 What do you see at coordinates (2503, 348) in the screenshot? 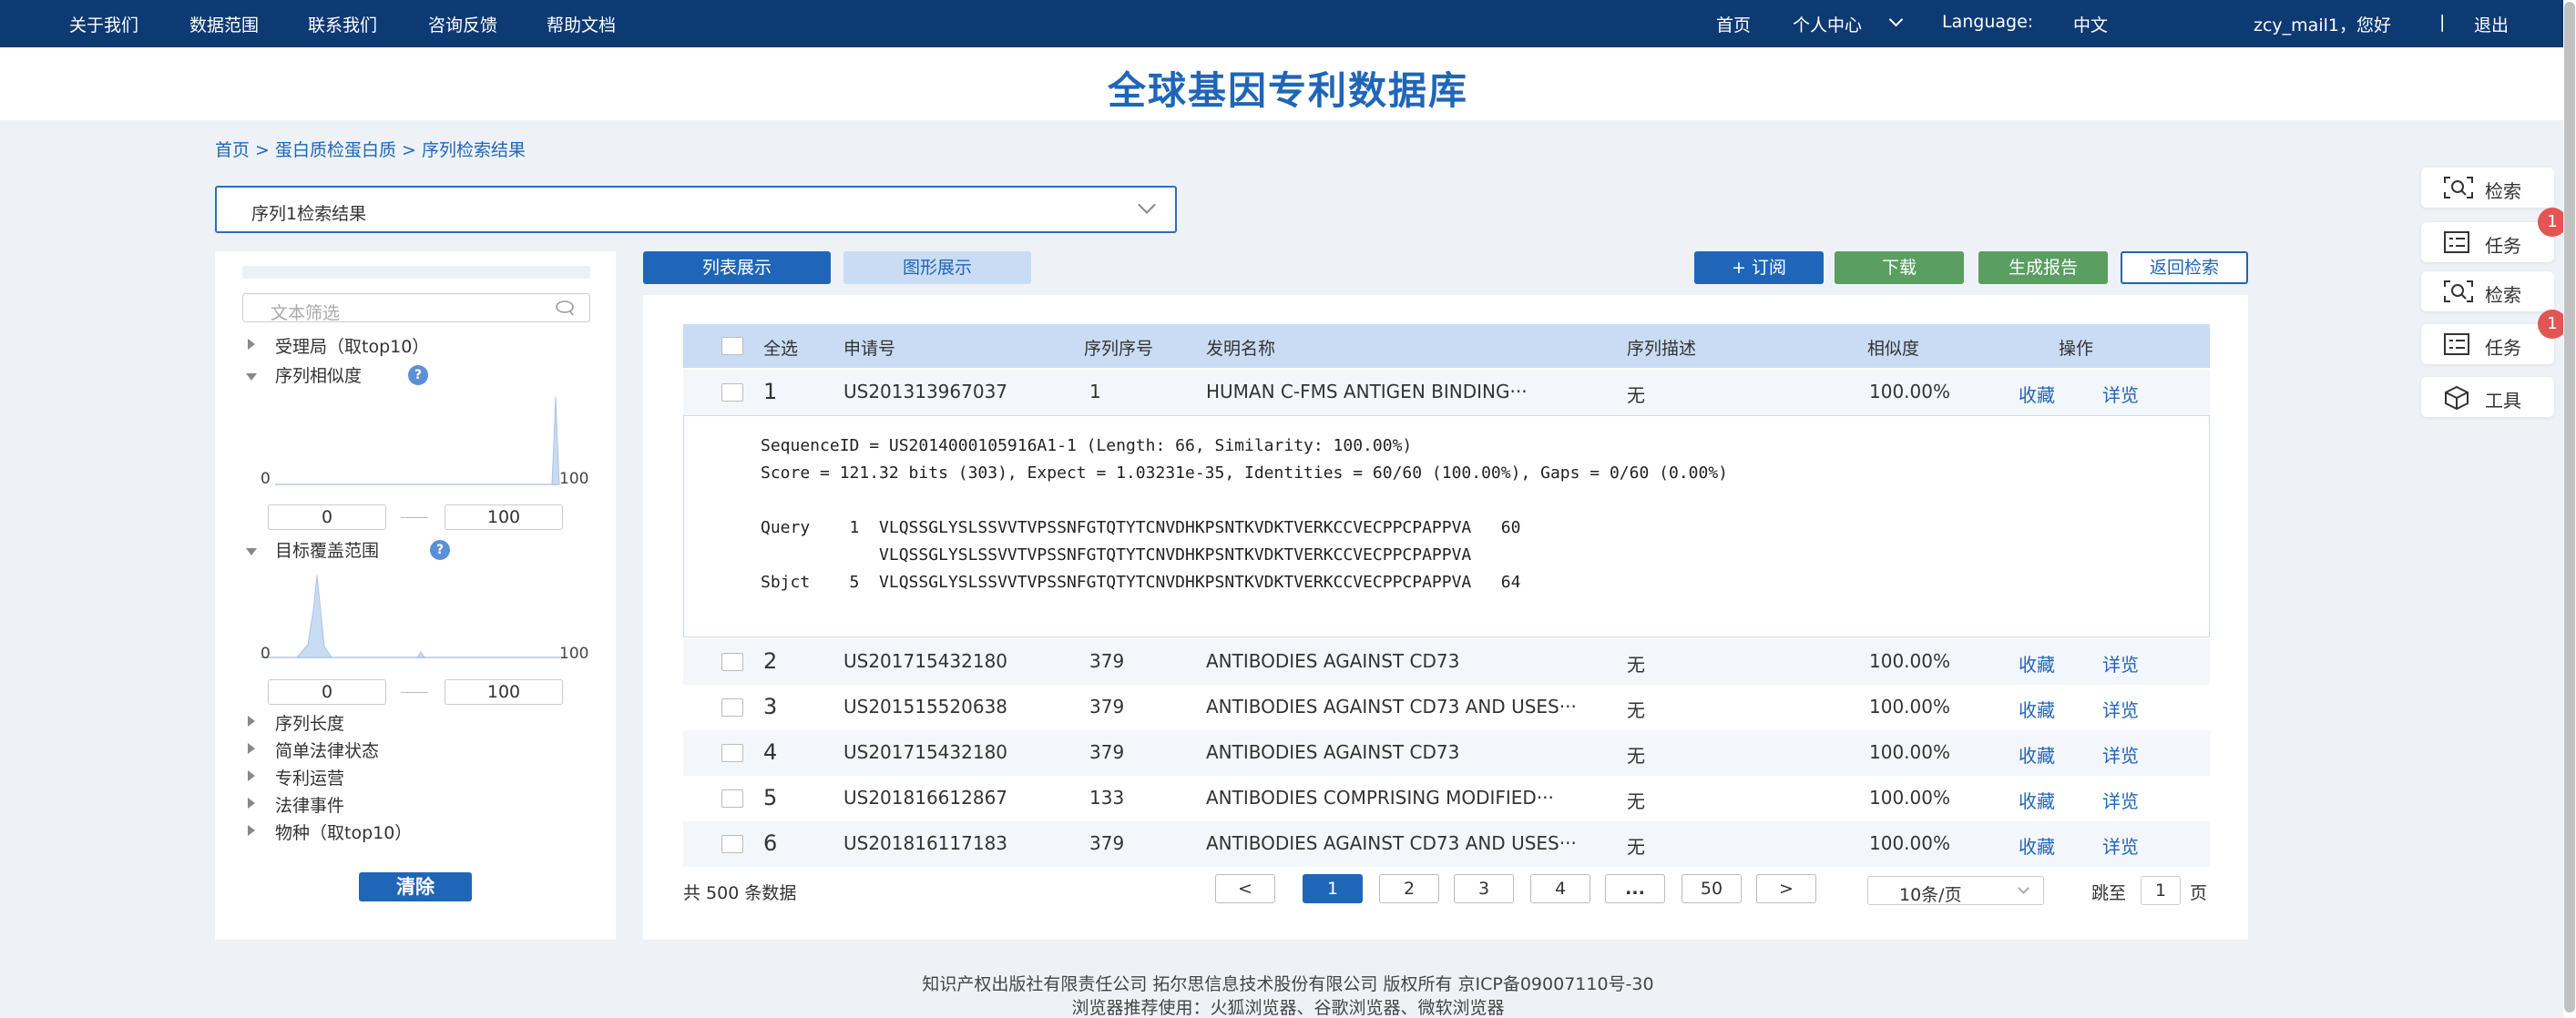
I see `tool-task-label: 任务` at bounding box center [2503, 348].